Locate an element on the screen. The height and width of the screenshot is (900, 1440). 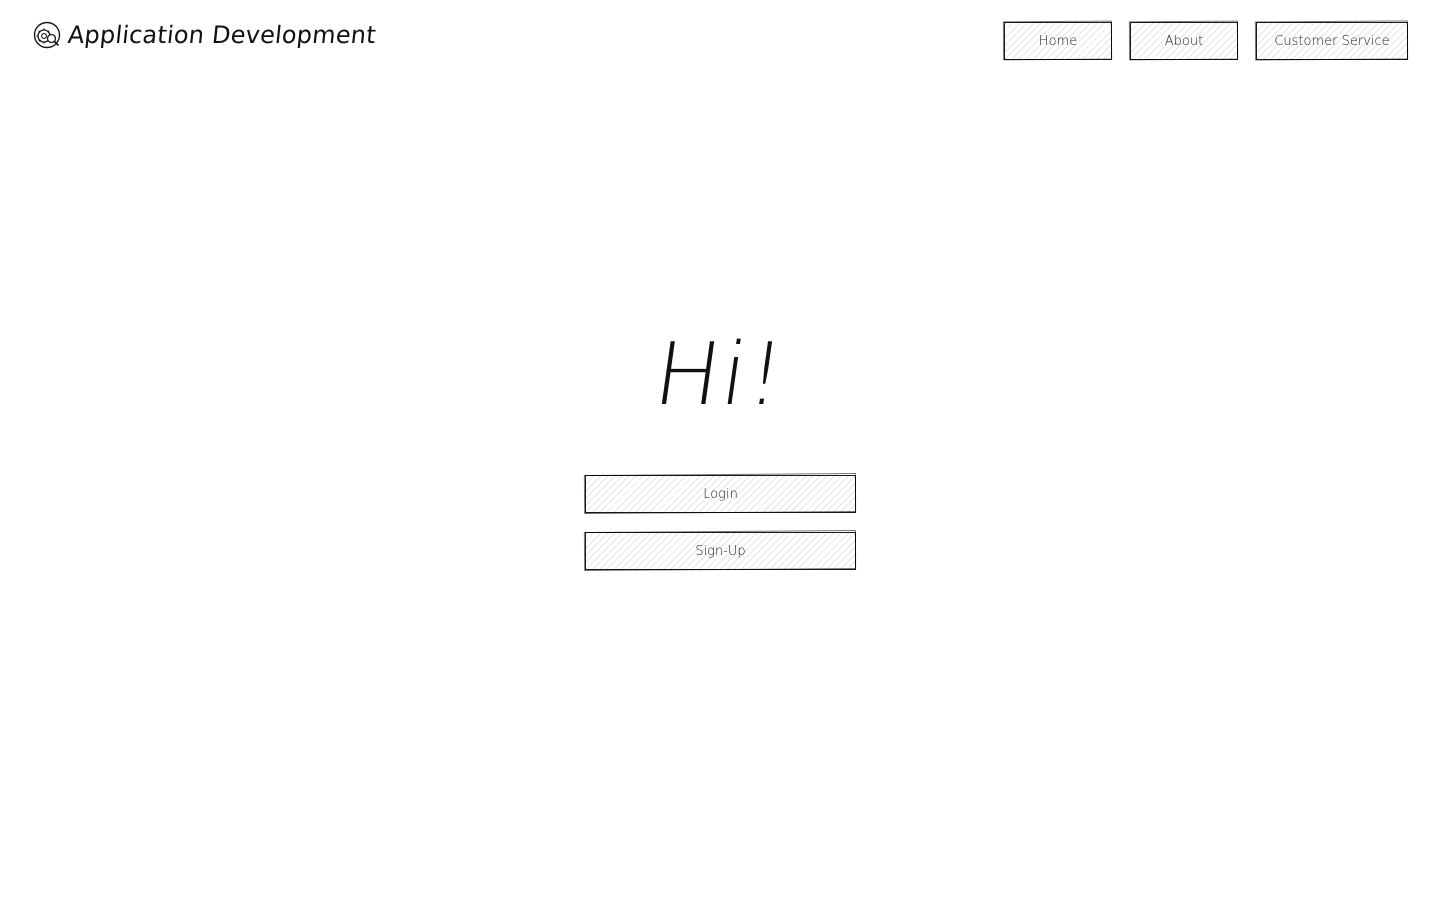
nav-about-button: About is located at coordinates (1184, 41).